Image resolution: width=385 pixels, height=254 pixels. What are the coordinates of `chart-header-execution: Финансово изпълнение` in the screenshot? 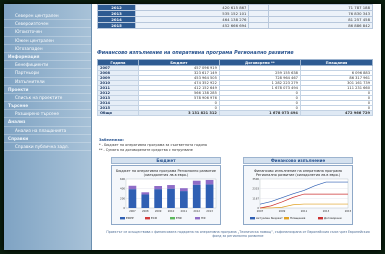 It's located at (298, 160).